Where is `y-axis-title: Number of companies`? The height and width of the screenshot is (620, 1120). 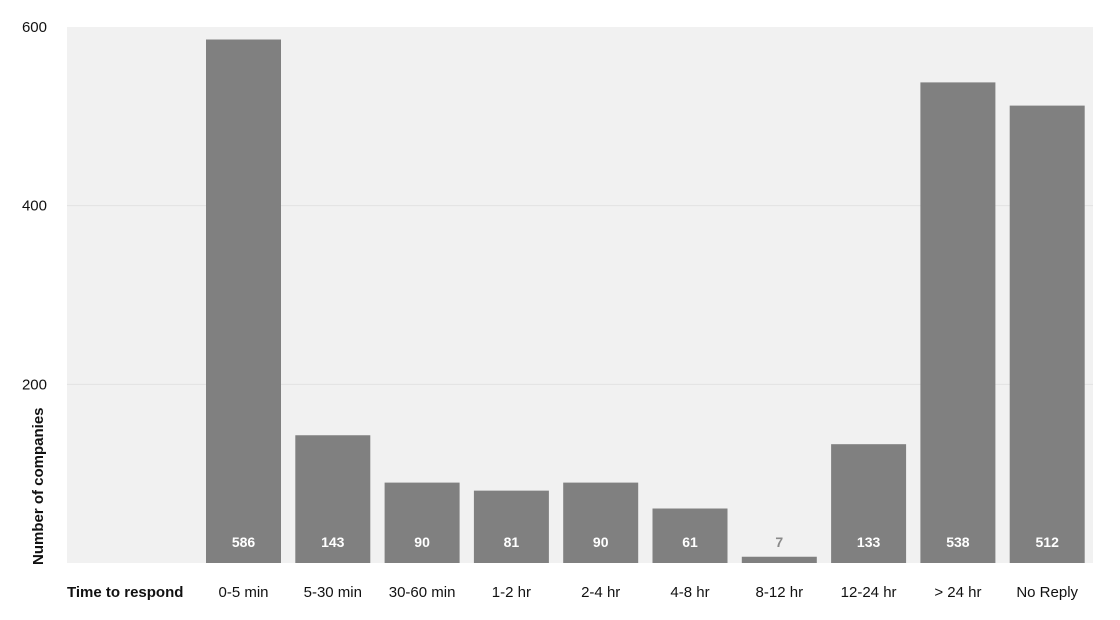 y-axis-title: Number of companies is located at coordinates (38, 486).